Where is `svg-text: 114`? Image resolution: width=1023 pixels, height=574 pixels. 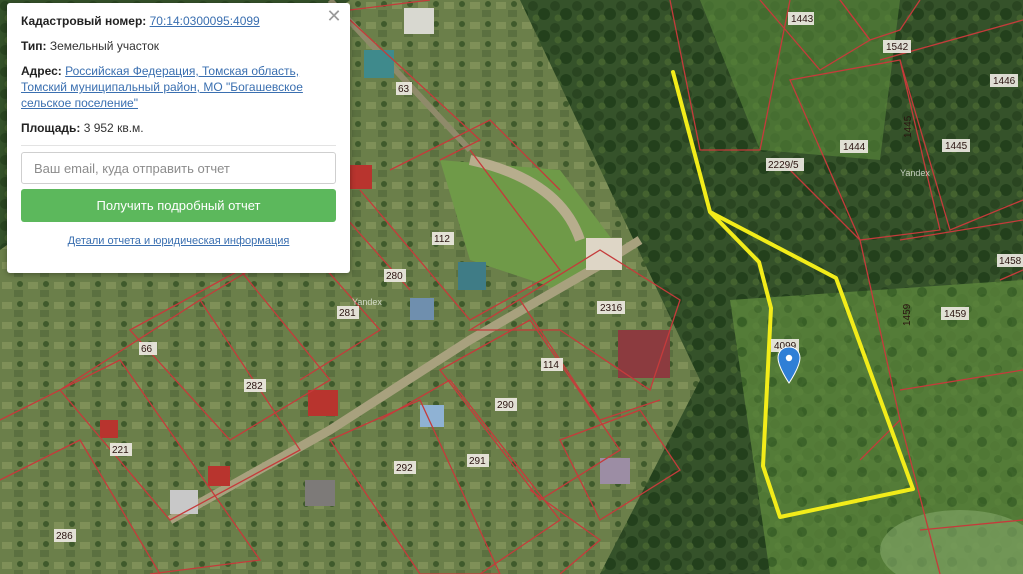
svg-text: 114 is located at coordinates (551, 365).